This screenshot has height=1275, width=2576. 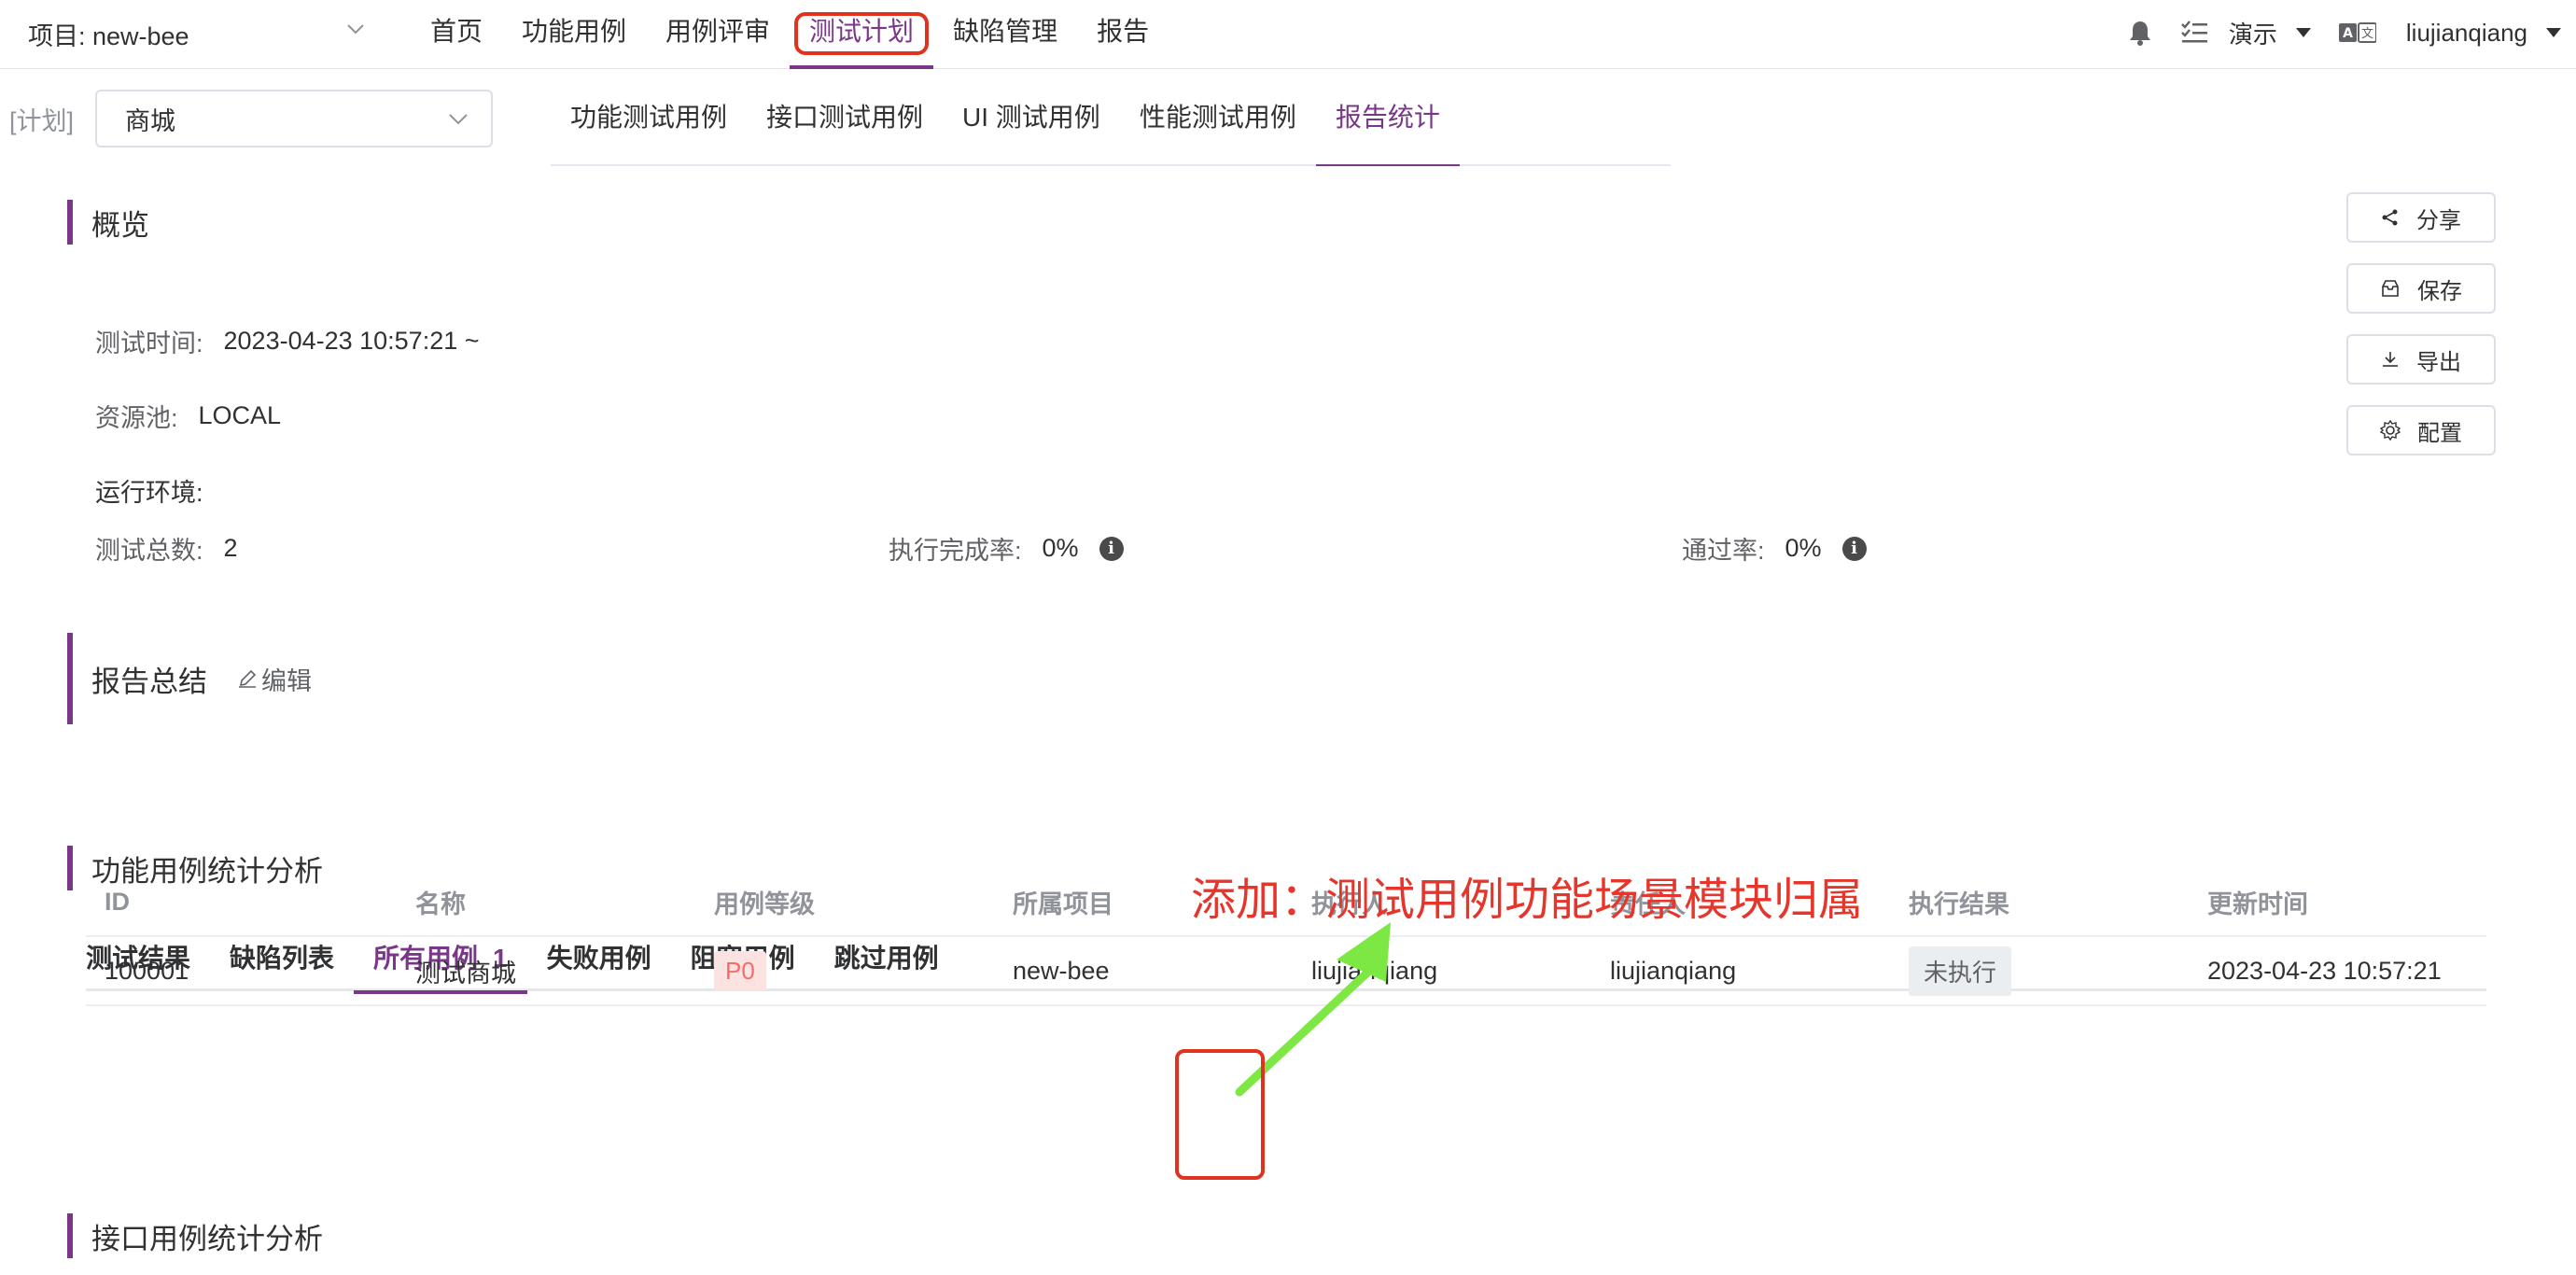 I want to click on save-icon, so click(x=2390, y=288).